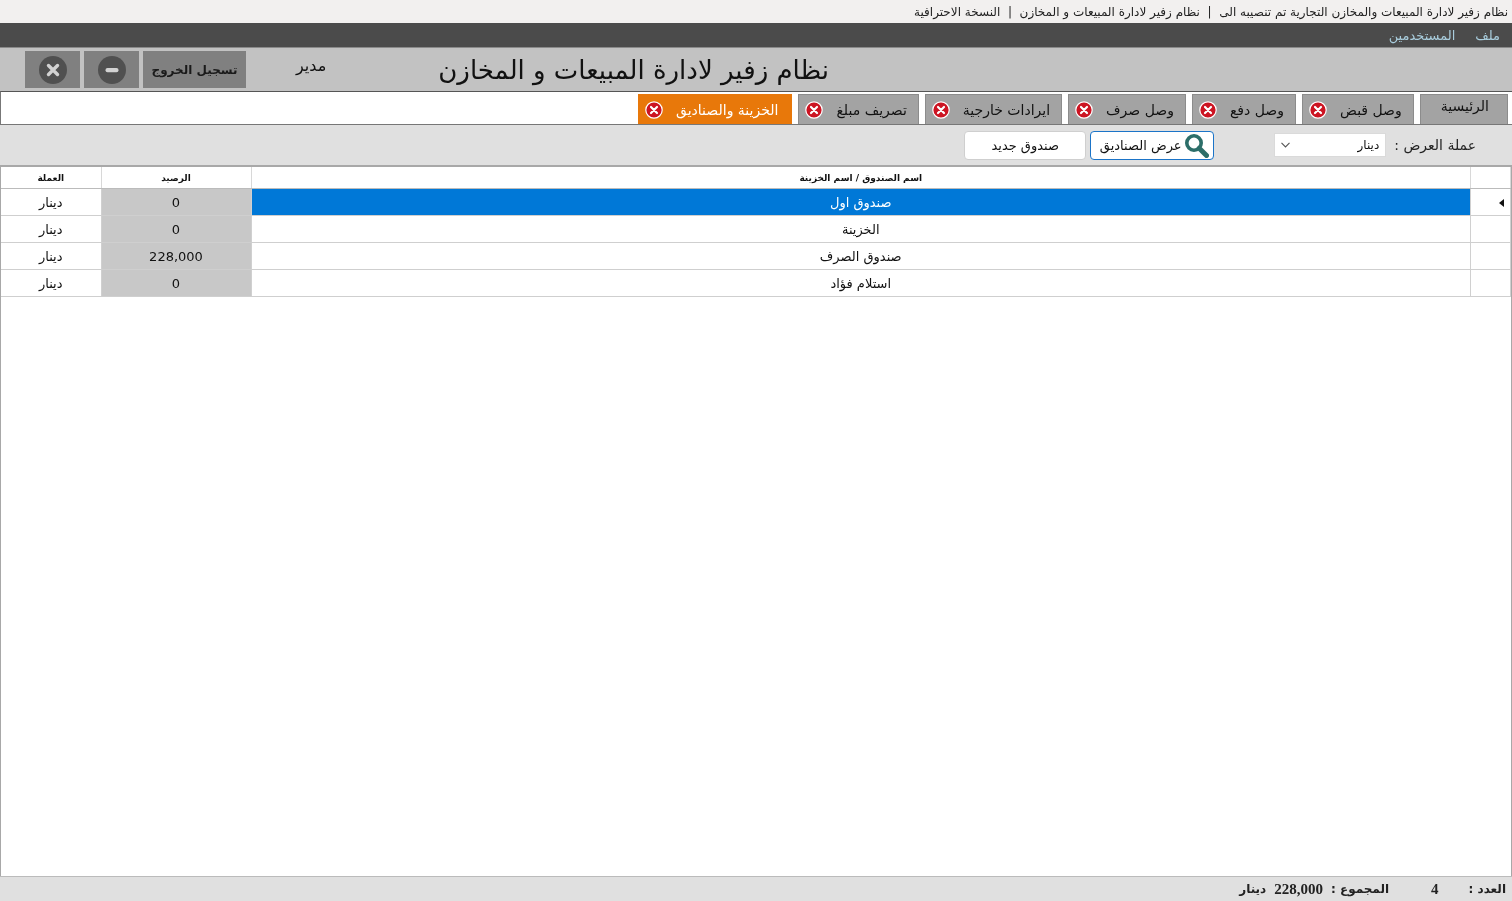 Image resolution: width=1512 pixels, height=901 pixels. Describe the element at coordinates (1286, 145) in the screenshot. I see `chevron-down-icon` at that location.